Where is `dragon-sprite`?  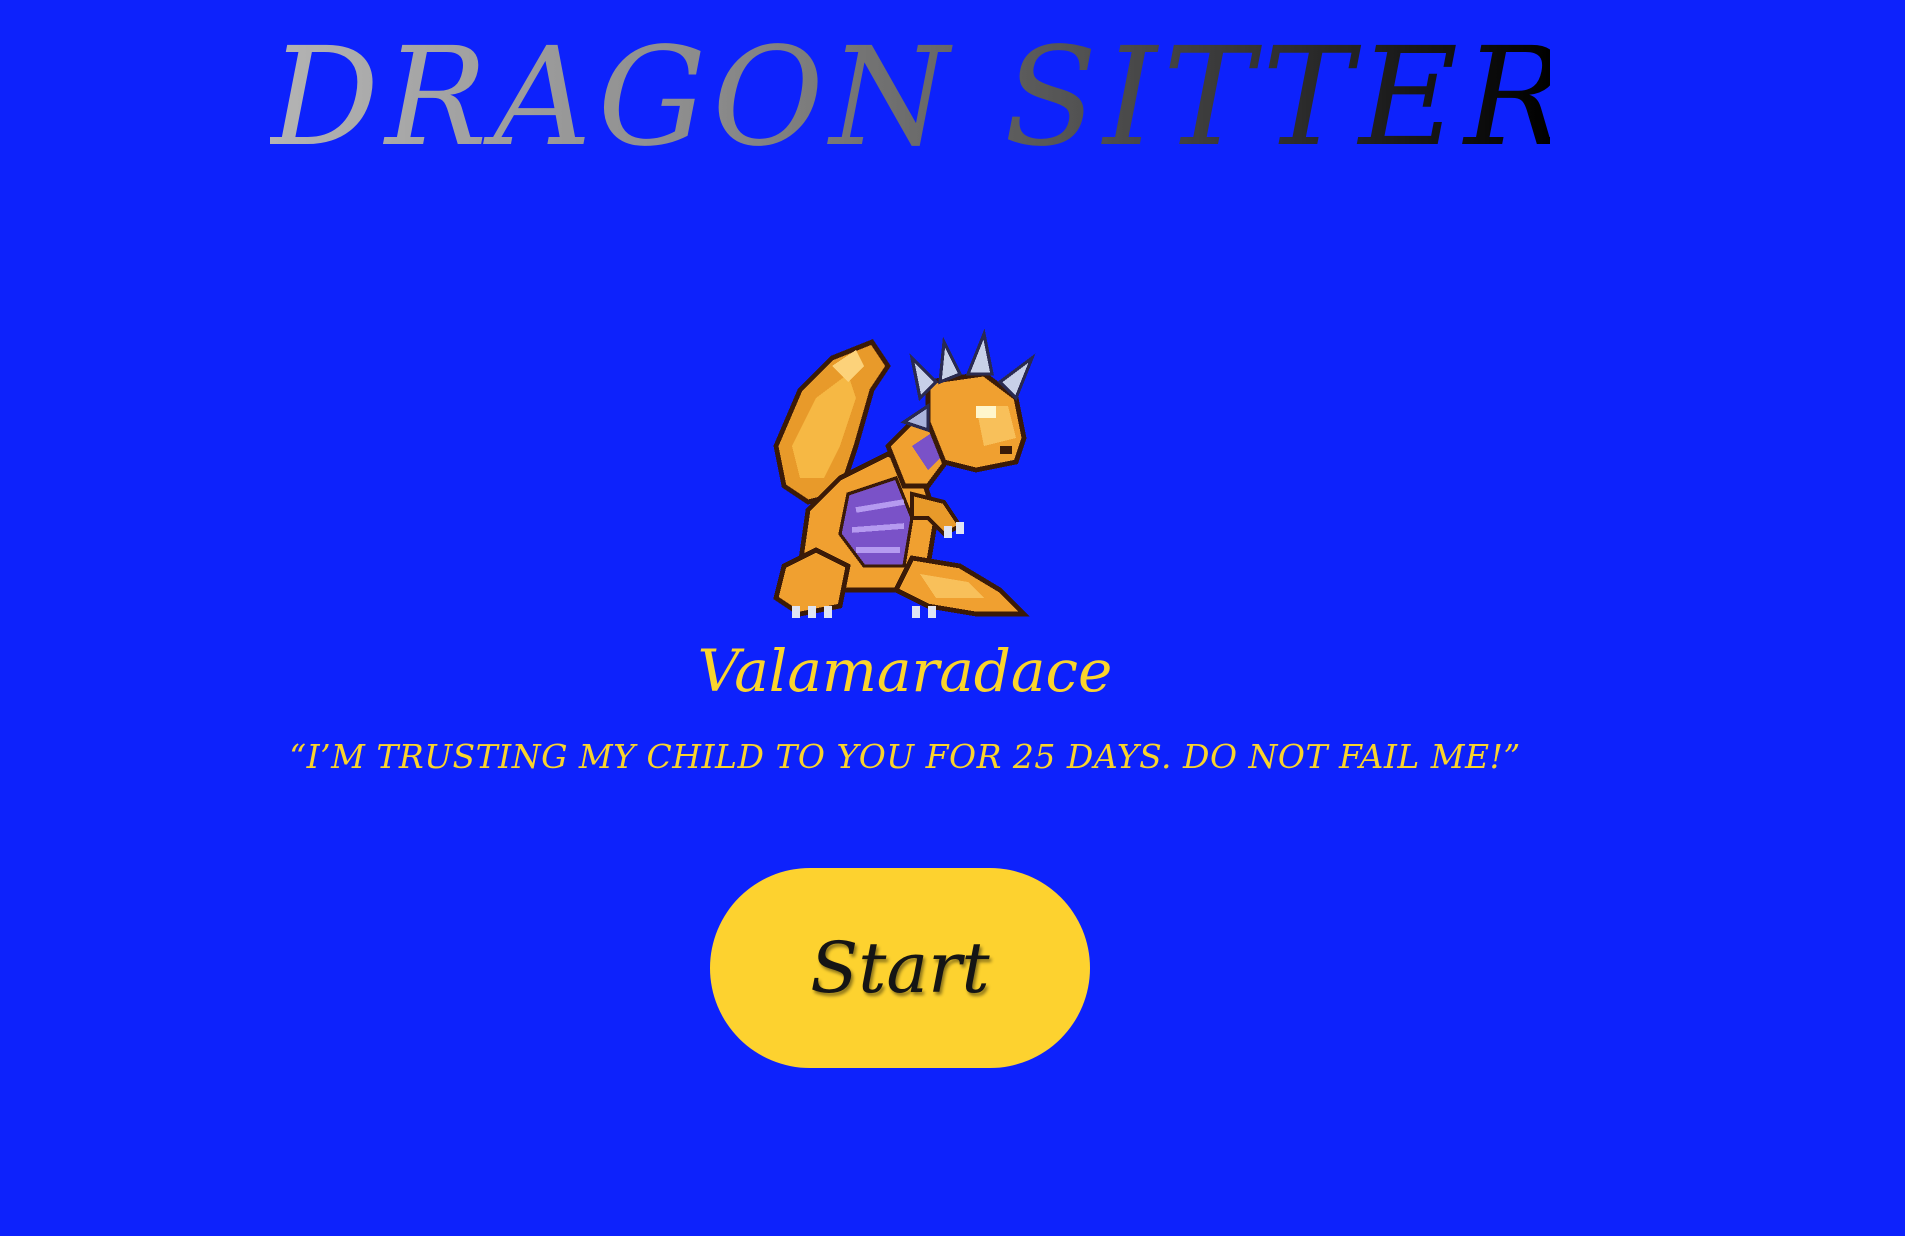
dragon-sprite is located at coordinates (904, 474).